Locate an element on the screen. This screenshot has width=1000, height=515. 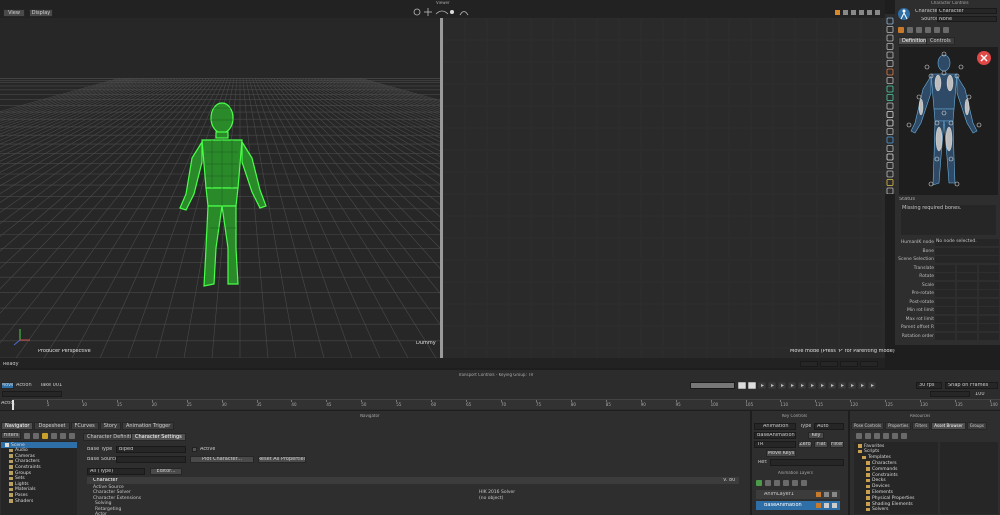
resources-tab: Properties is located at coordinates (898, 426).